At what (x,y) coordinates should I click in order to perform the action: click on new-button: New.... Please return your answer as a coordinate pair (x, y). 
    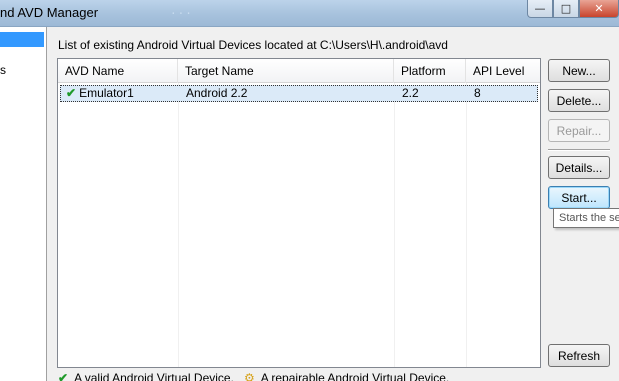
    Looking at the image, I should click on (579, 70).